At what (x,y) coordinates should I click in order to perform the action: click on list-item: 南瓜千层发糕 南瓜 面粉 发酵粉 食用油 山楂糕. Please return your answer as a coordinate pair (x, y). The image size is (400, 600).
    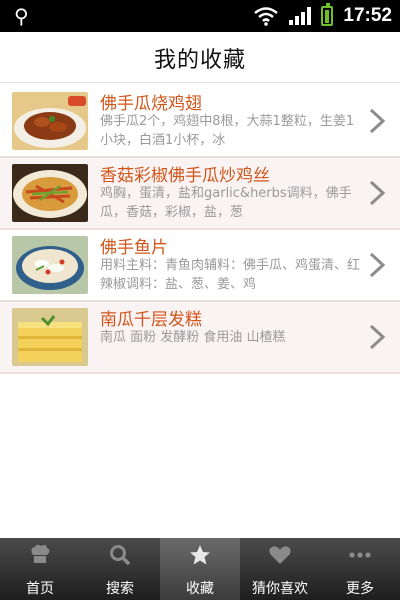
    Looking at the image, I should click on (200, 338).